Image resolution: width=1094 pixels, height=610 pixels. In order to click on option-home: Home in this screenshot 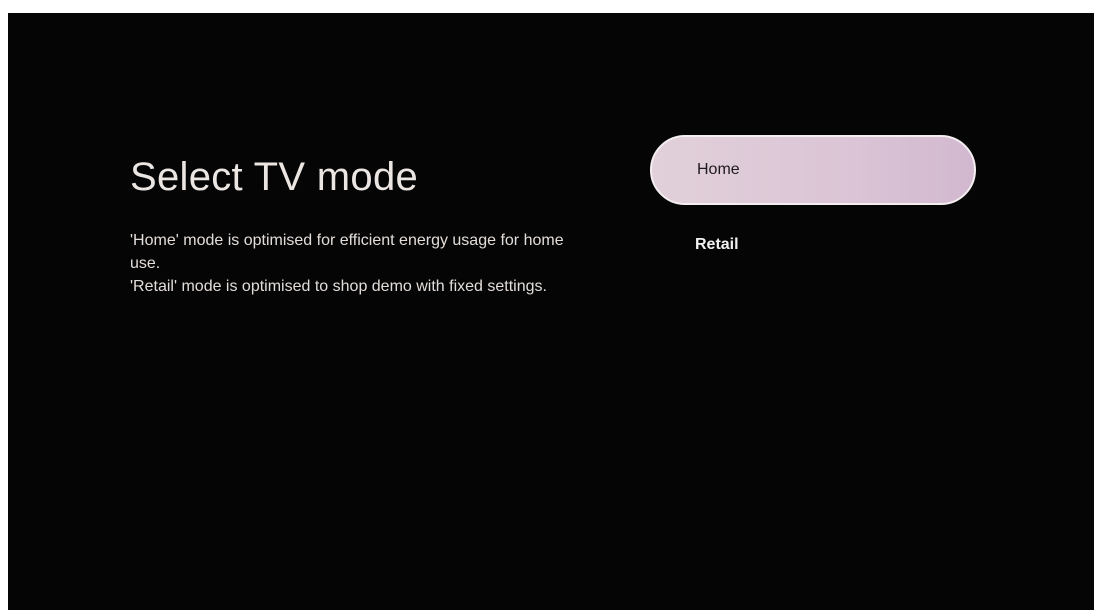, I will do `click(813, 170)`.